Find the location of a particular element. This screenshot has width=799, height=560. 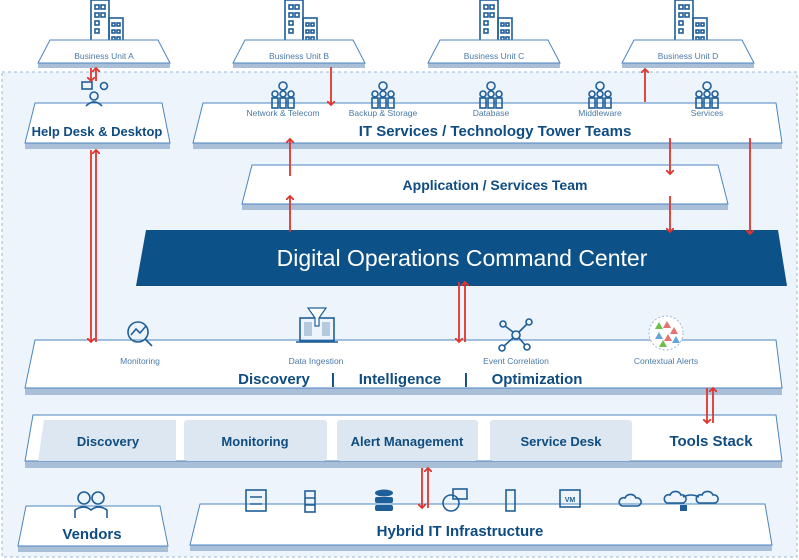

command-center-box: Digital Operations Command Center is located at coordinates (461, 258).